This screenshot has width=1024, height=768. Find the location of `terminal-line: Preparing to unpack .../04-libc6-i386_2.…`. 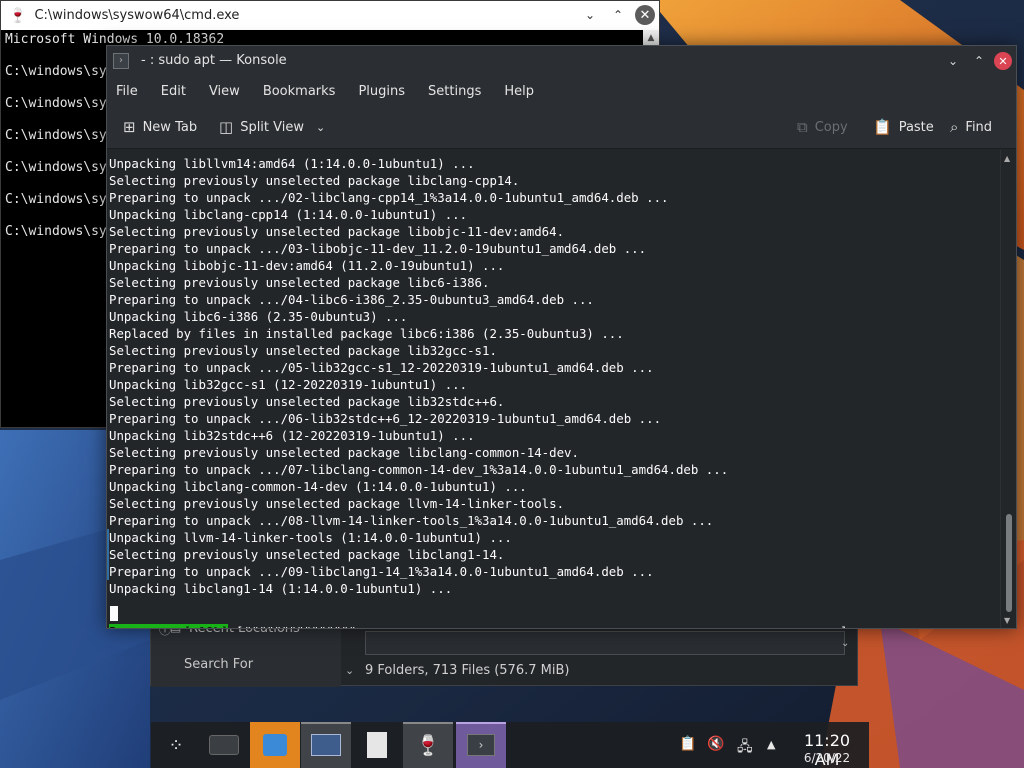

terminal-line: Preparing to unpack .../04-libc6-i386_2.… is located at coordinates (351, 299).